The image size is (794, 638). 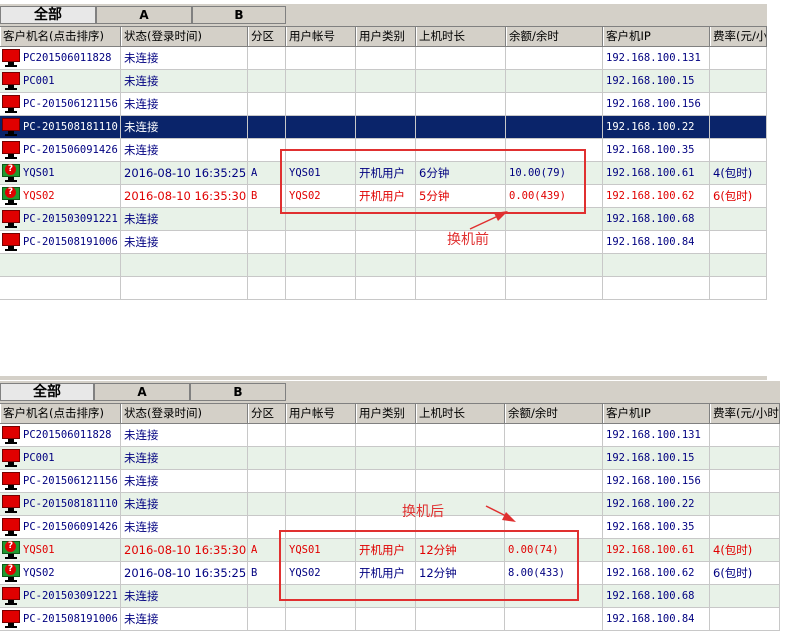 What do you see at coordinates (423, 512) in the screenshot?
I see `annotation-after: 换机后` at bounding box center [423, 512].